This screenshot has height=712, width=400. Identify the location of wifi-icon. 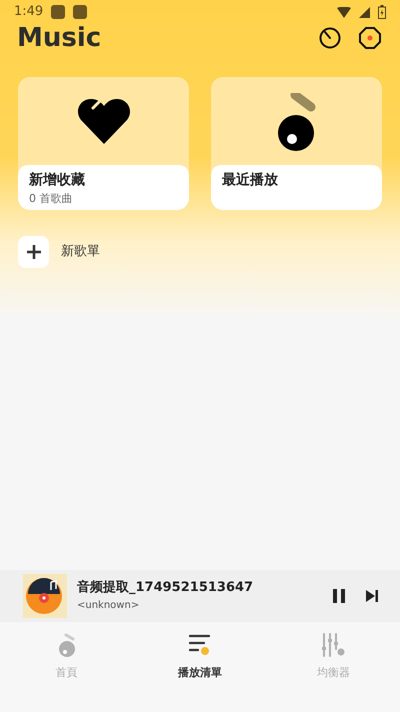
(344, 12).